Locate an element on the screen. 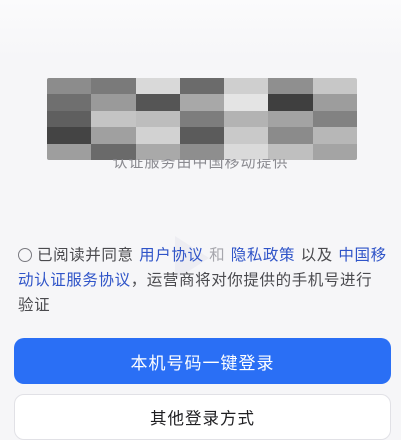  one-click-login-button: 本机号码一键登录 is located at coordinates (202, 361).